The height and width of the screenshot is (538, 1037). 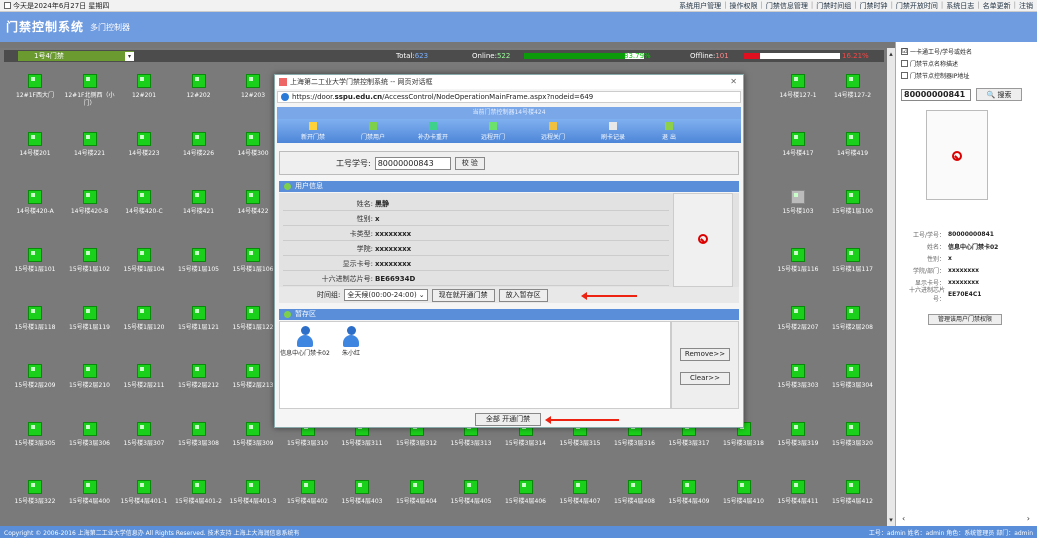 What do you see at coordinates (853, 500) in the screenshot?
I see `door-node: 15号楼4层412` at bounding box center [853, 500].